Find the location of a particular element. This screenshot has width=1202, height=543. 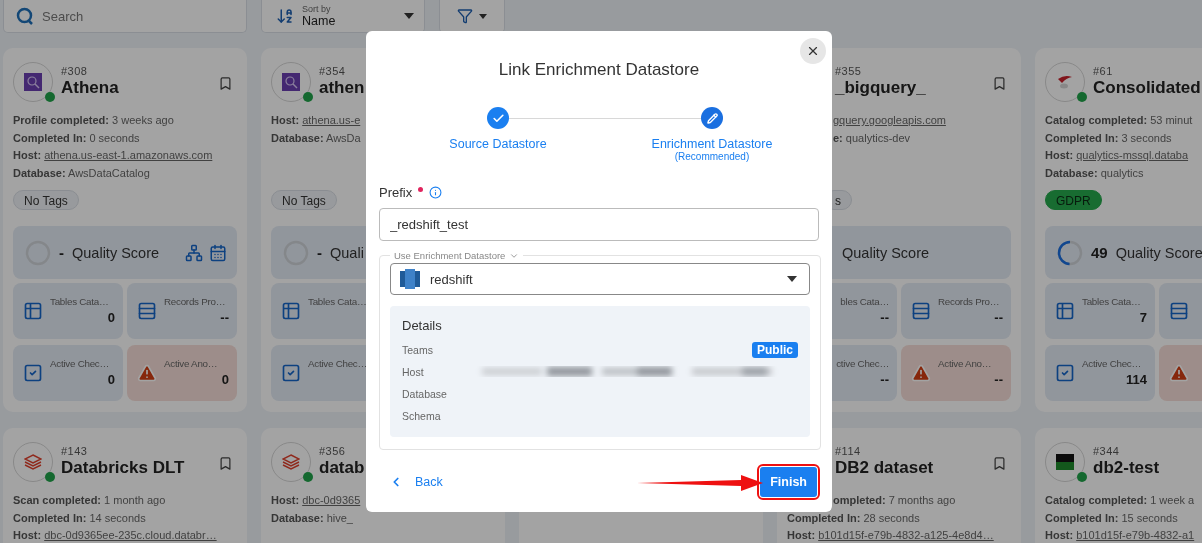

info-line: Catalog completed: 53 minut is located at coordinates (1119, 120).